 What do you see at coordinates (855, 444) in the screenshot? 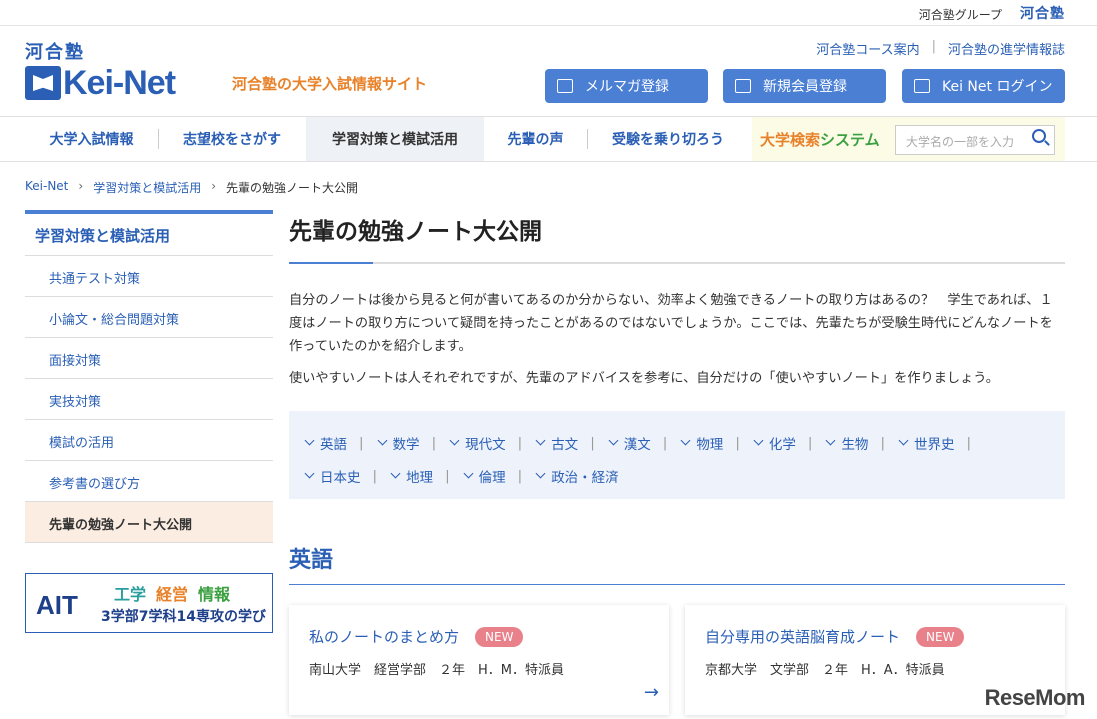
I see `subject-label: 生物` at bounding box center [855, 444].